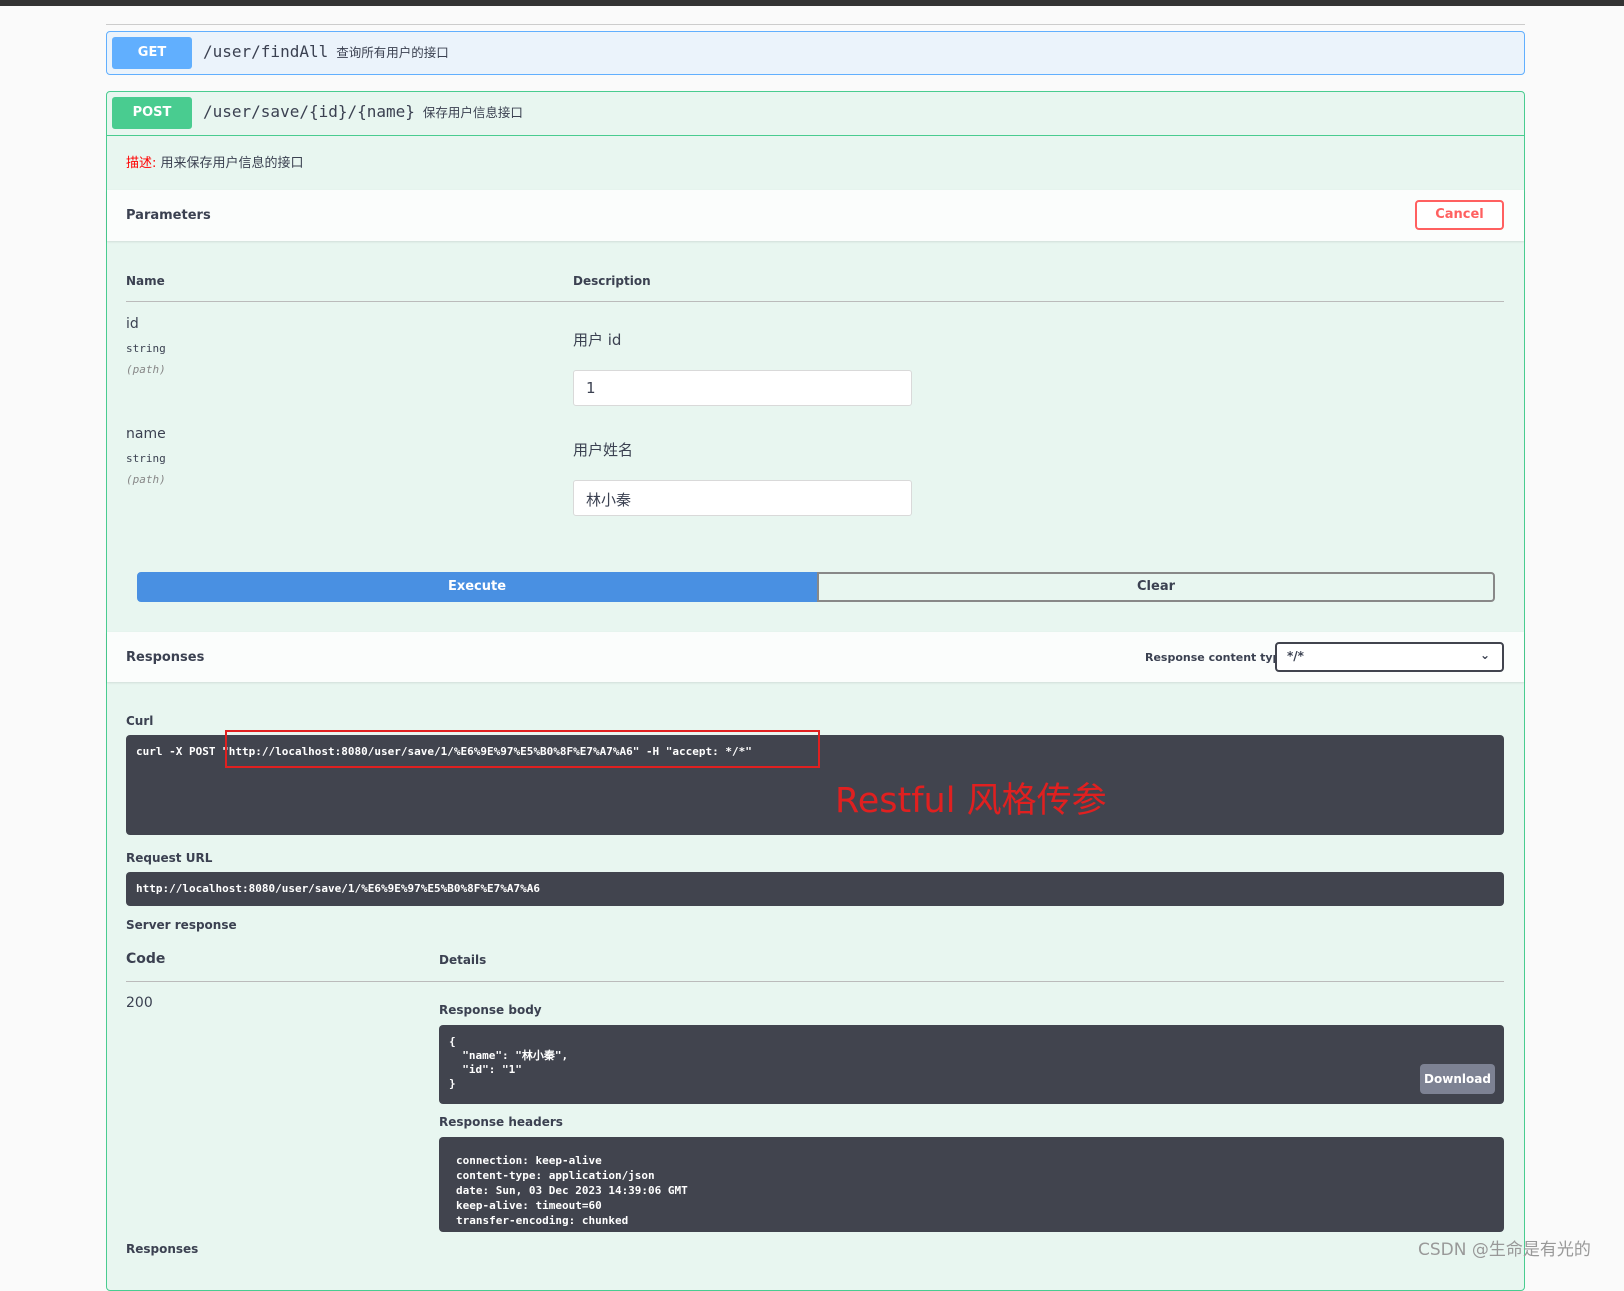 This screenshot has height=1291, width=1624. Describe the element at coordinates (152, 113) in the screenshot. I see `post-method-badge: POST` at that location.